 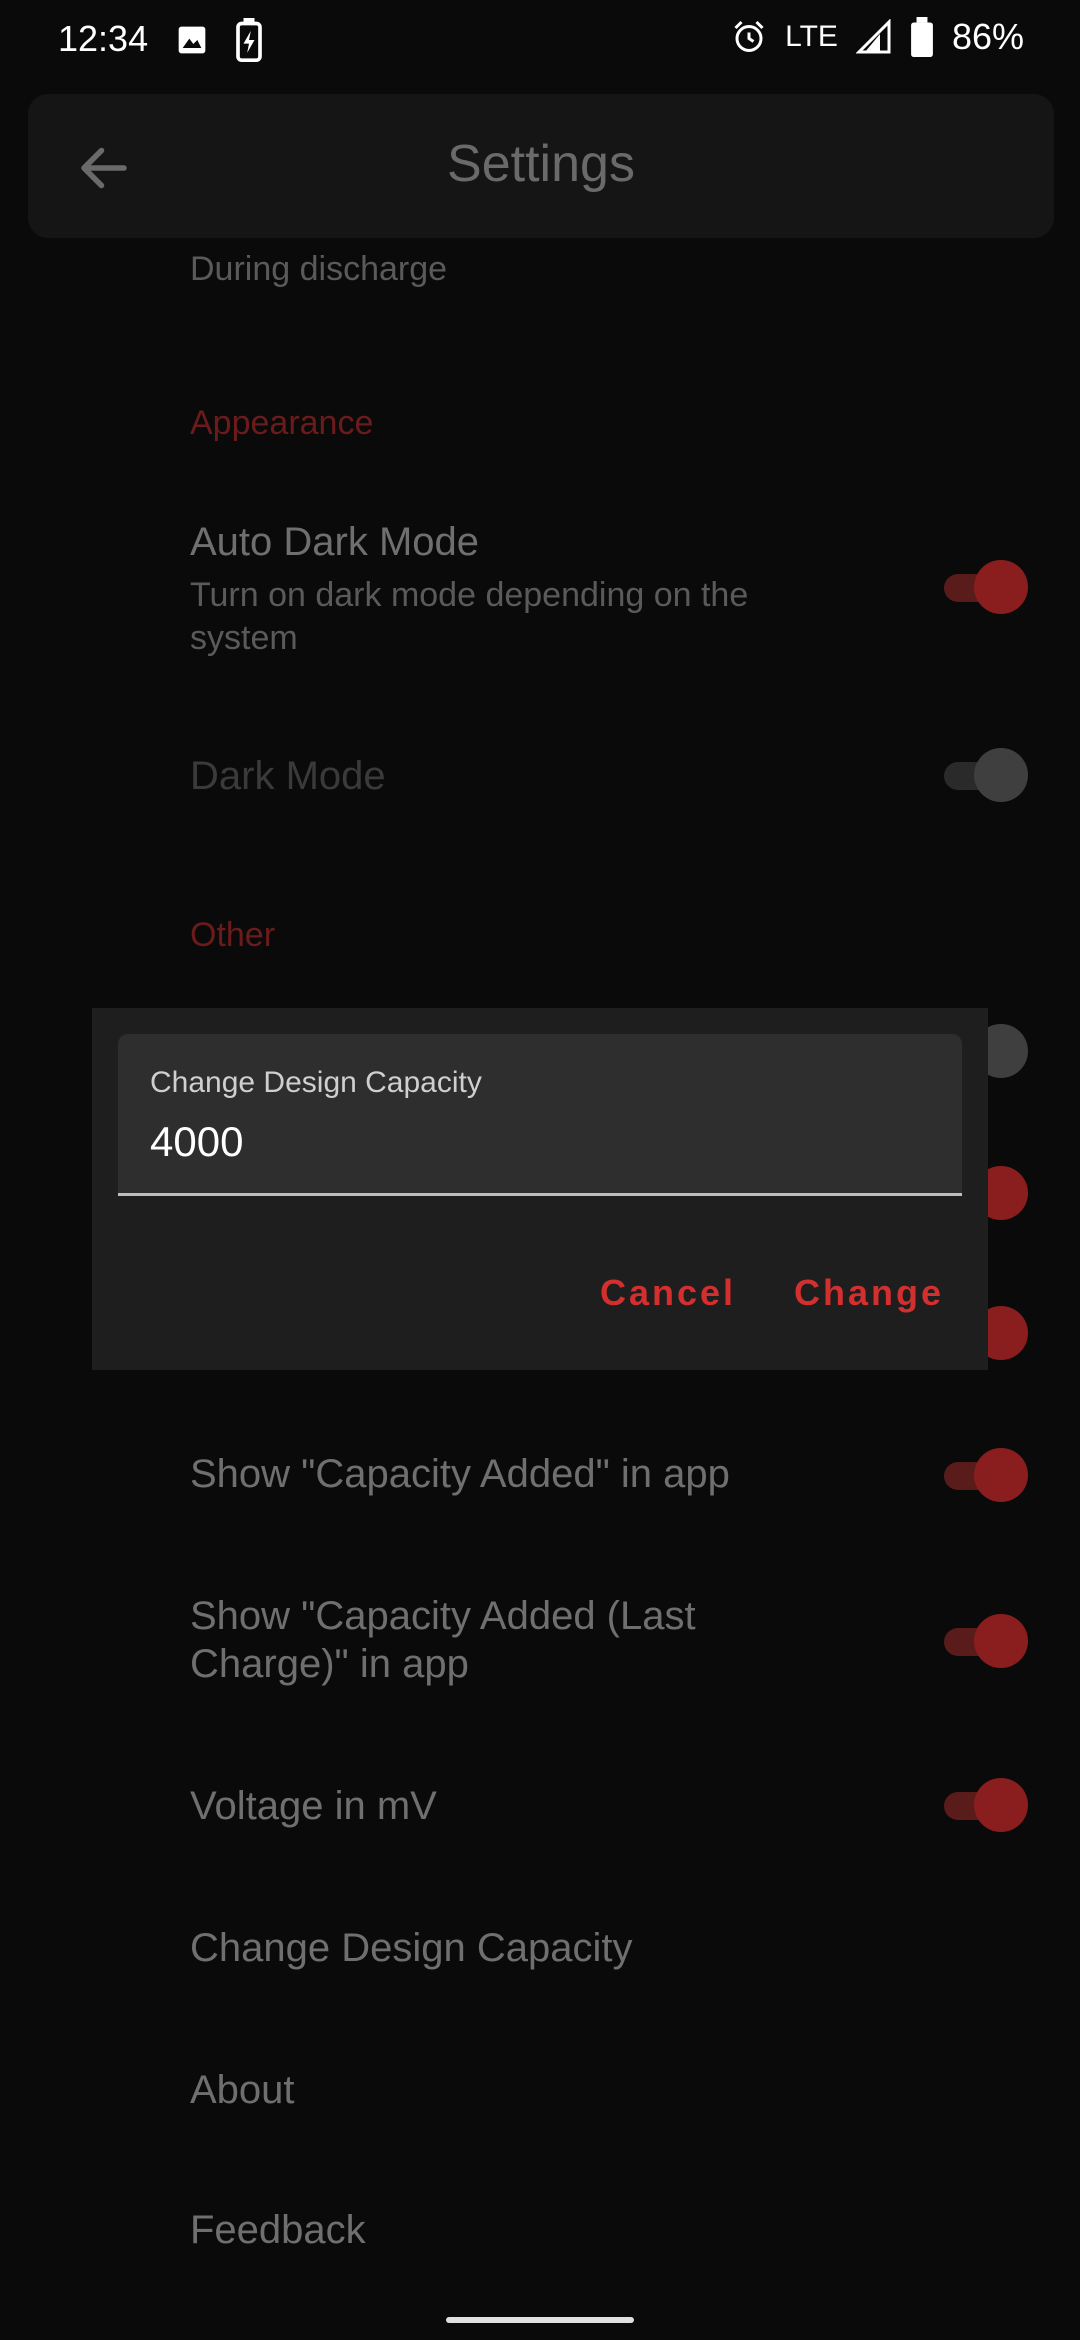 What do you see at coordinates (986, 1474) in the screenshot?
I see `capacity-added-toggle` at bounding box center [986, 1474].